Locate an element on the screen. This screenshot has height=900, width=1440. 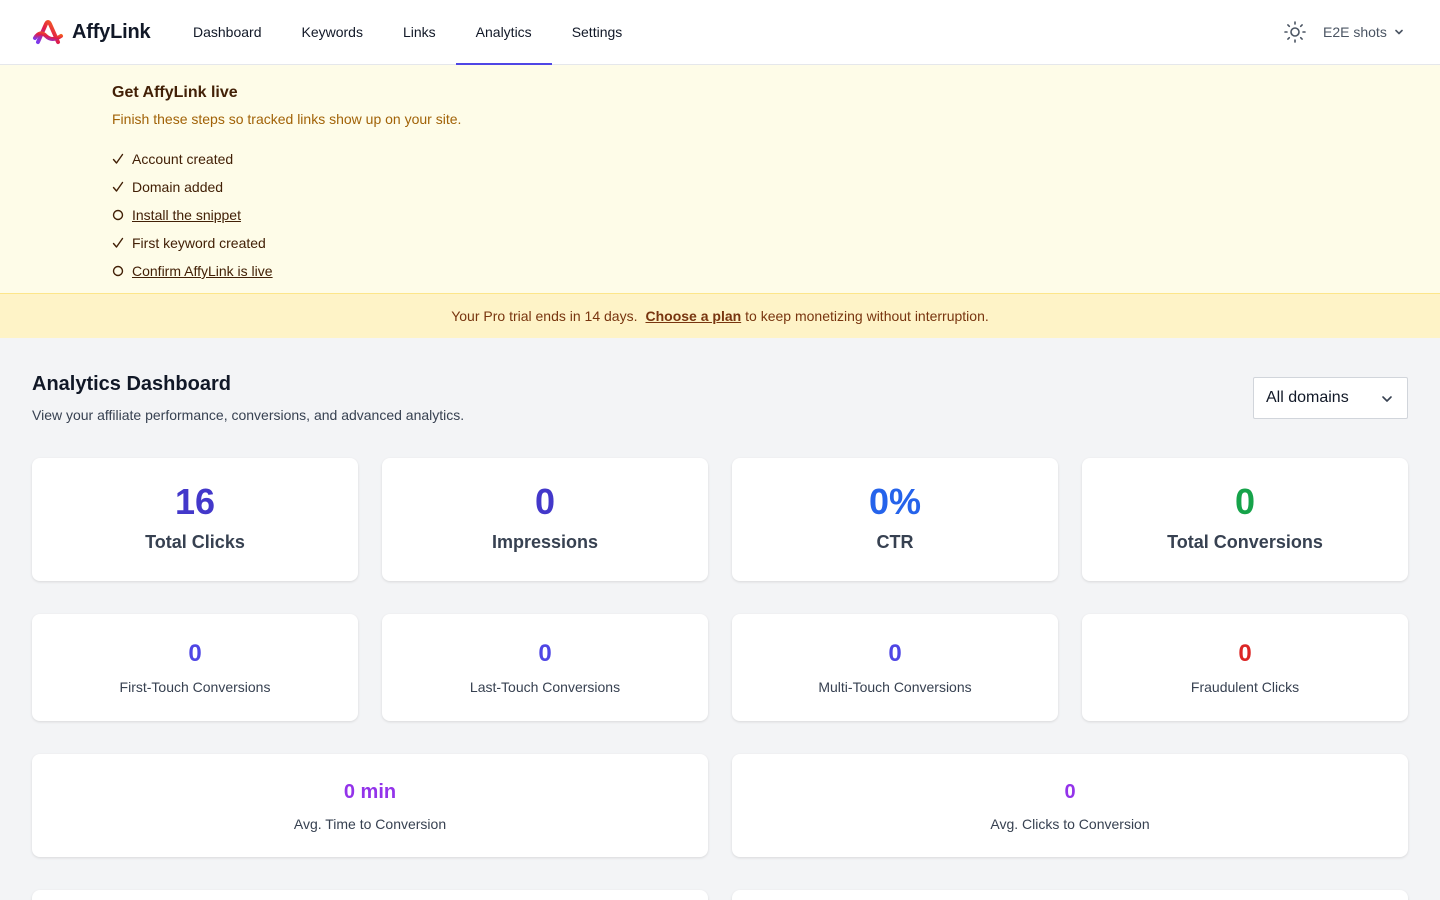
stat-value: 16 is located at coordinates (195, 501).